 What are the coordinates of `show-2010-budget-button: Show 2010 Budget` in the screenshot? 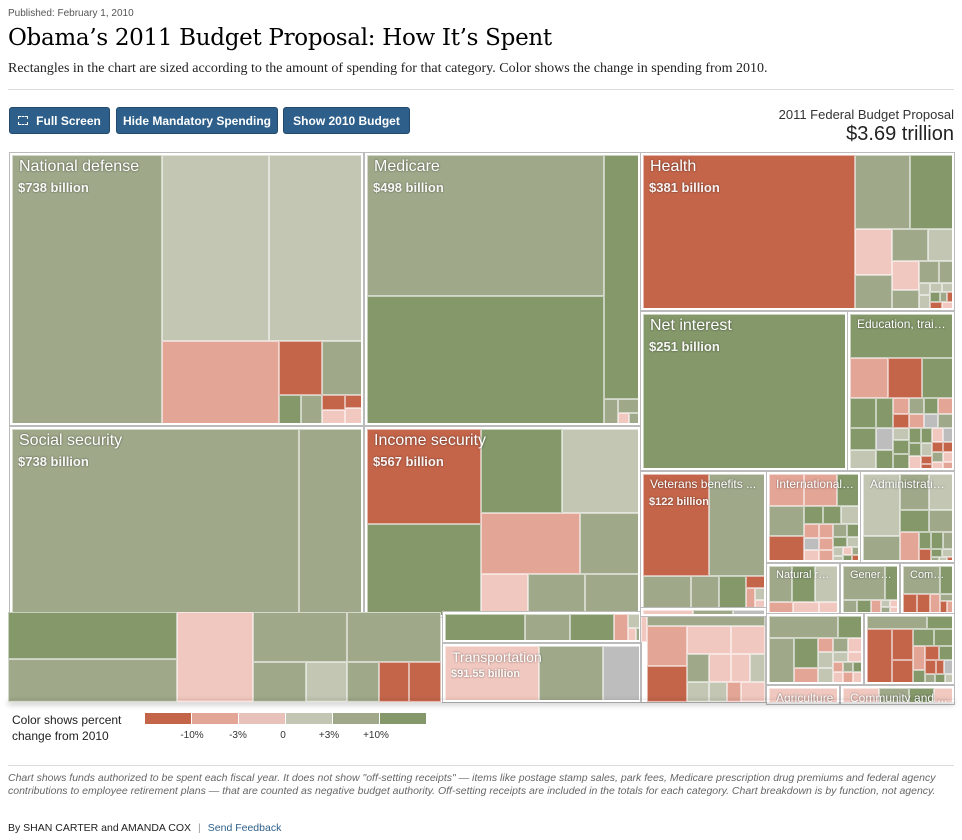 It's located at (346, 120).